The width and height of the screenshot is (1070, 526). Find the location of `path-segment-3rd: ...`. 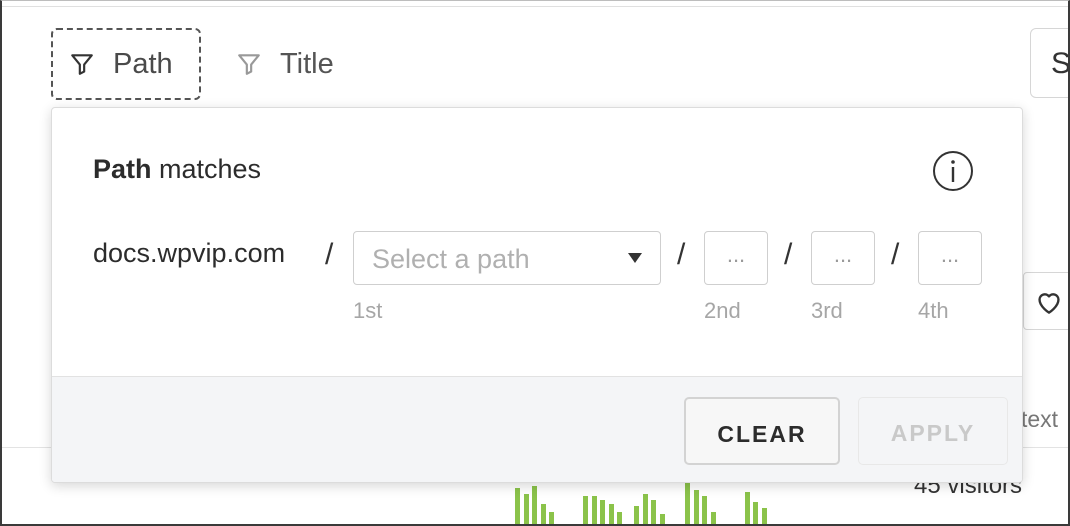

path-segment-3rd: ... is located at coordinates (843, 258).